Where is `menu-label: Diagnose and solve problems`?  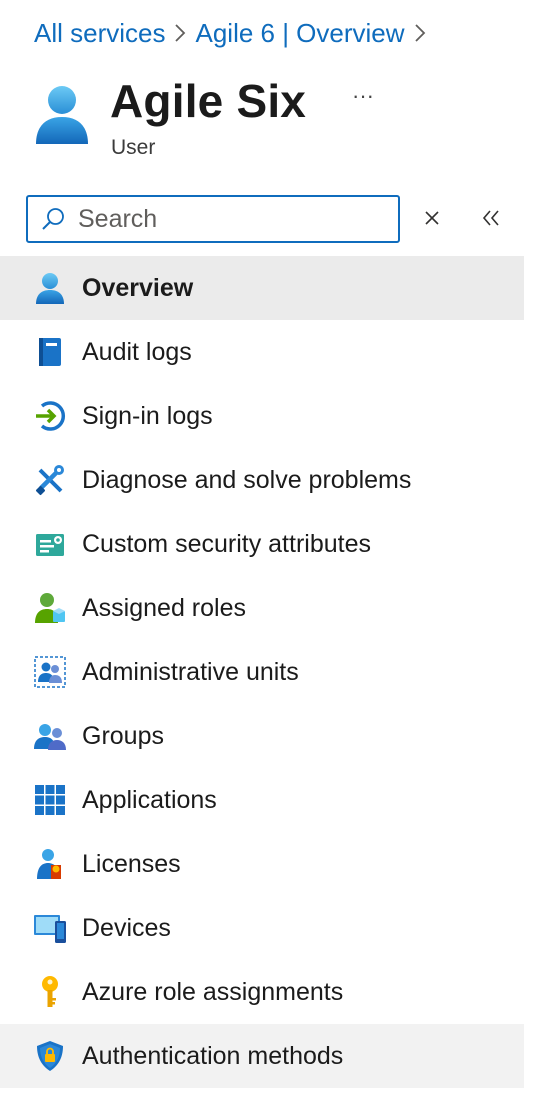 menu-label: Diagnose and solve problems is located at coordinates (247, 479).